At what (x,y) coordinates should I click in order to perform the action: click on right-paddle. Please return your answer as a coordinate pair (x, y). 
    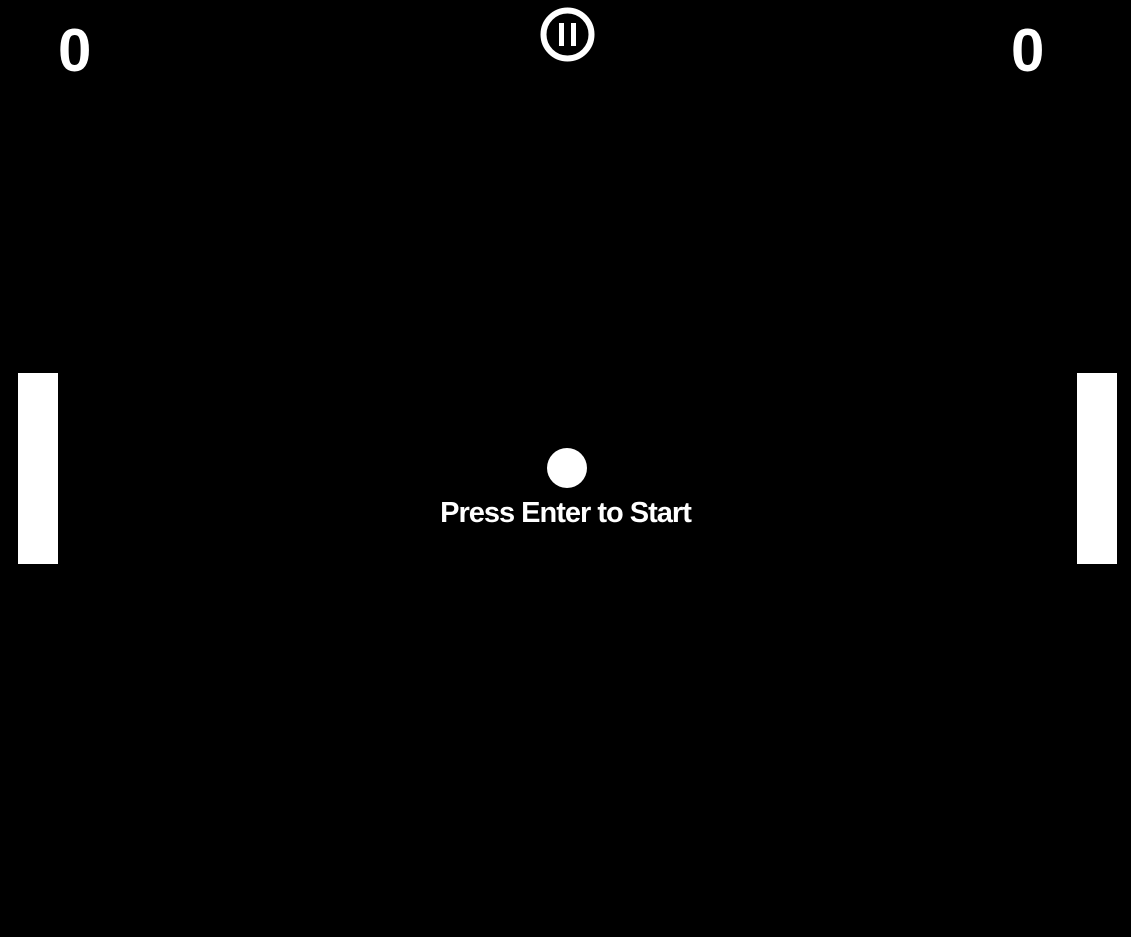
    Looking at the image, I should click on (1097, 468).